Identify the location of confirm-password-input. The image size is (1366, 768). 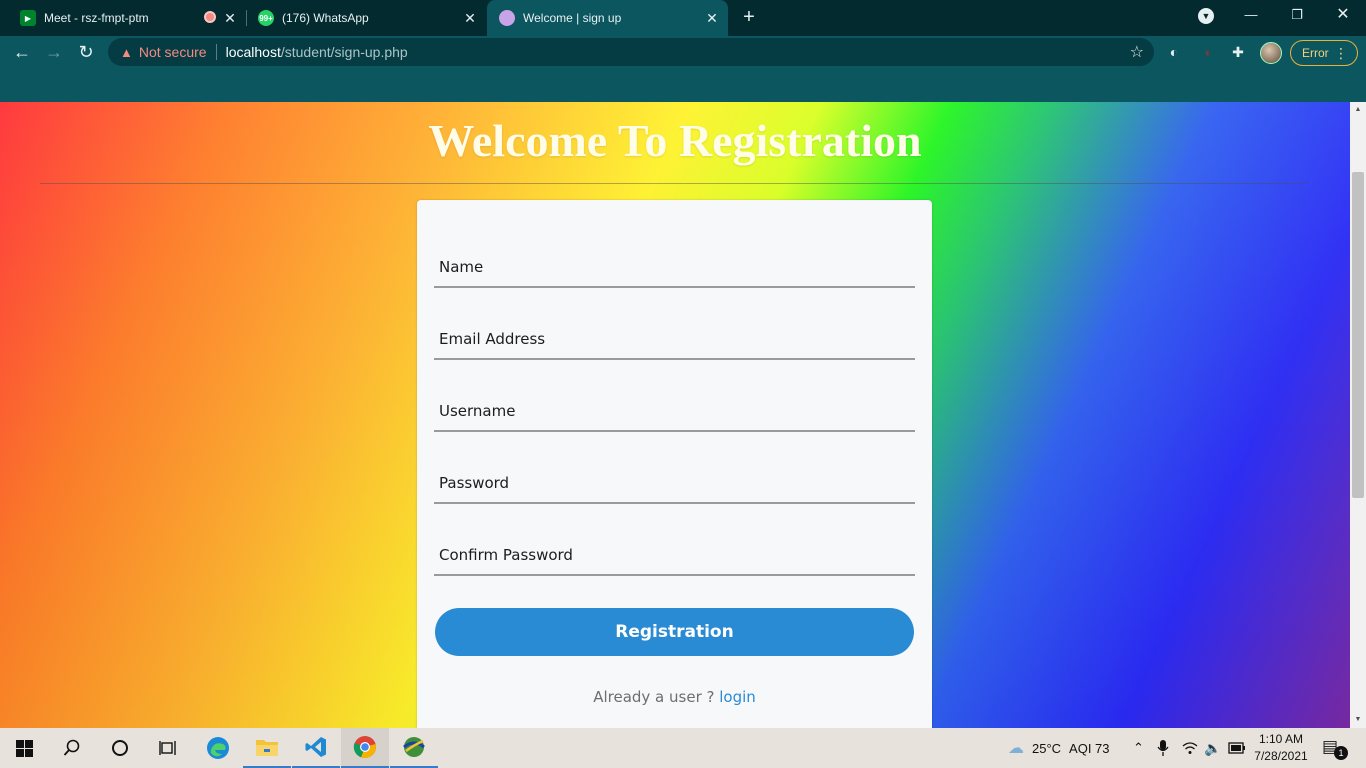
(674, 555).